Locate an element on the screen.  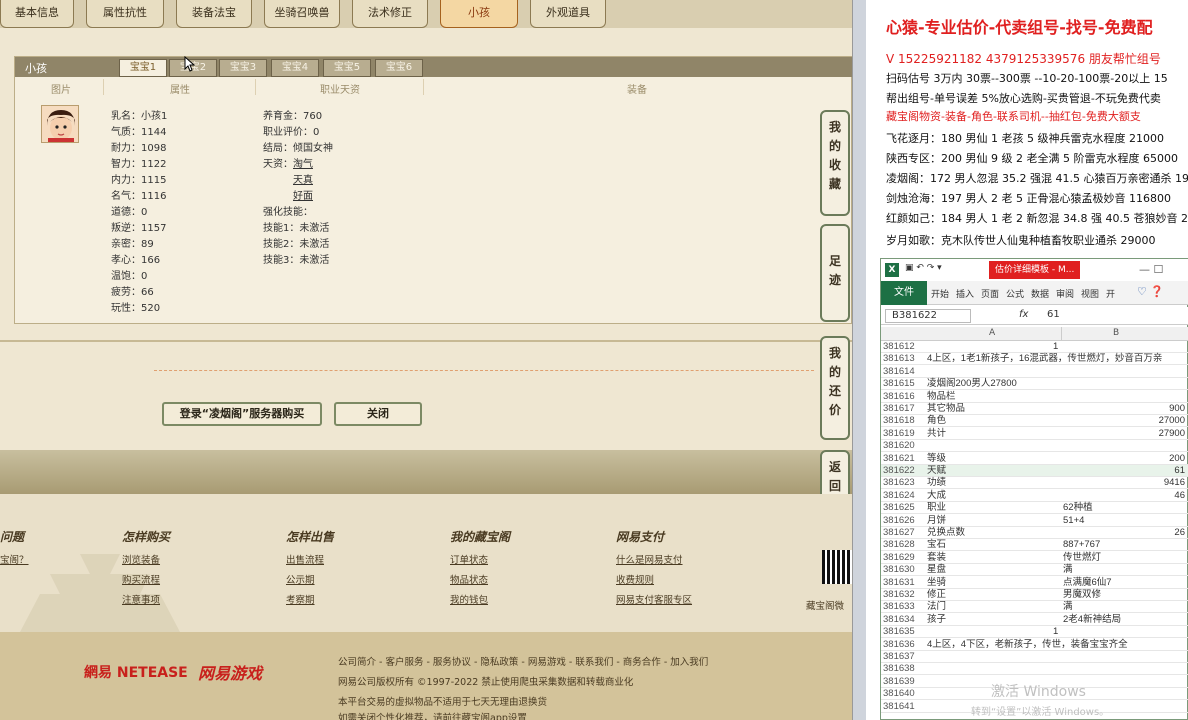
ribbon-tab: 视图 is located at coordinates (1090, 293).